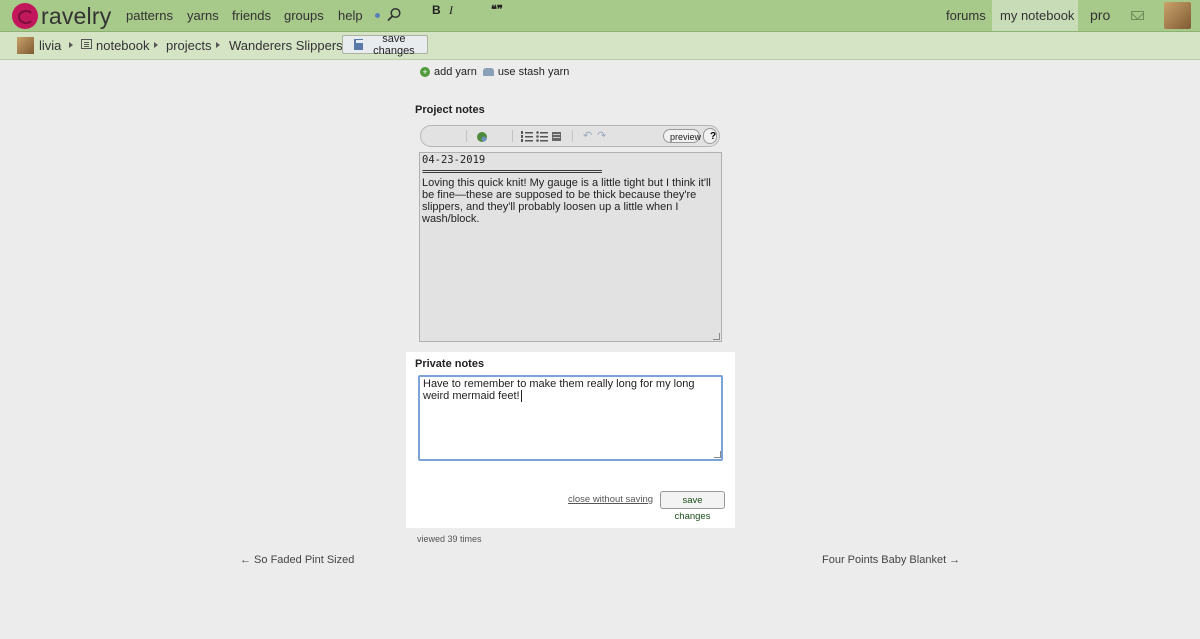  I want to click on search-icon, so click(394, 15).